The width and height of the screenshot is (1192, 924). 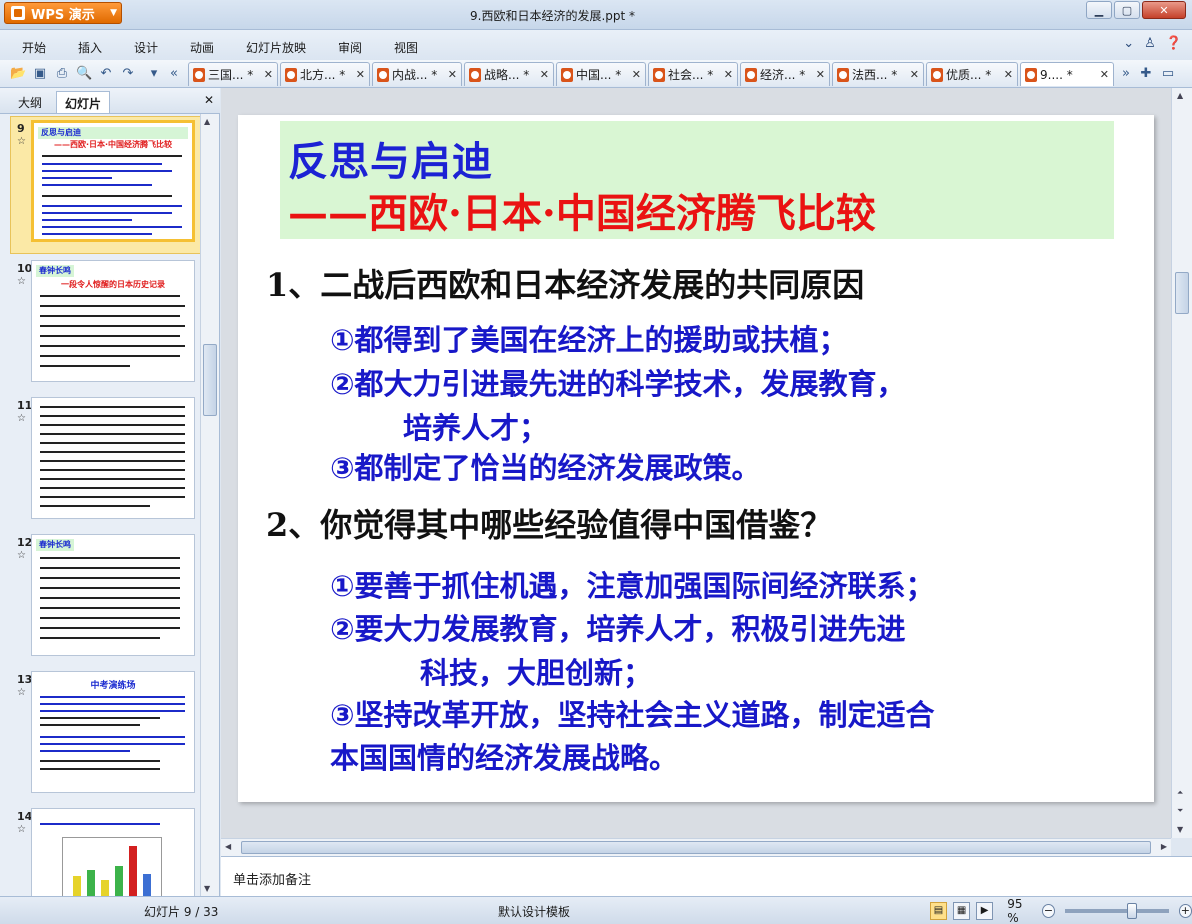 I want to click on menu-slideshow: 幻灯片放映, so click(x=276, y=47).